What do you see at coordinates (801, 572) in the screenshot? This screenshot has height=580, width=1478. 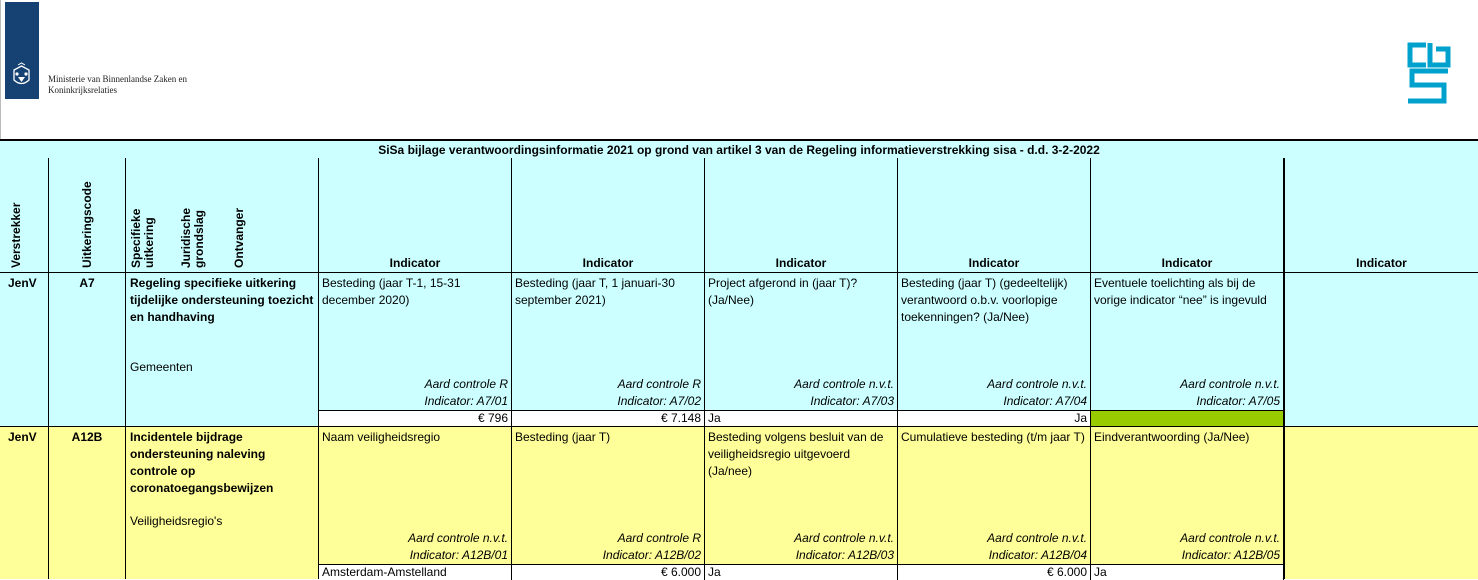 I see `row2-ind3-value: Ja` at bounding box center [801, 572].